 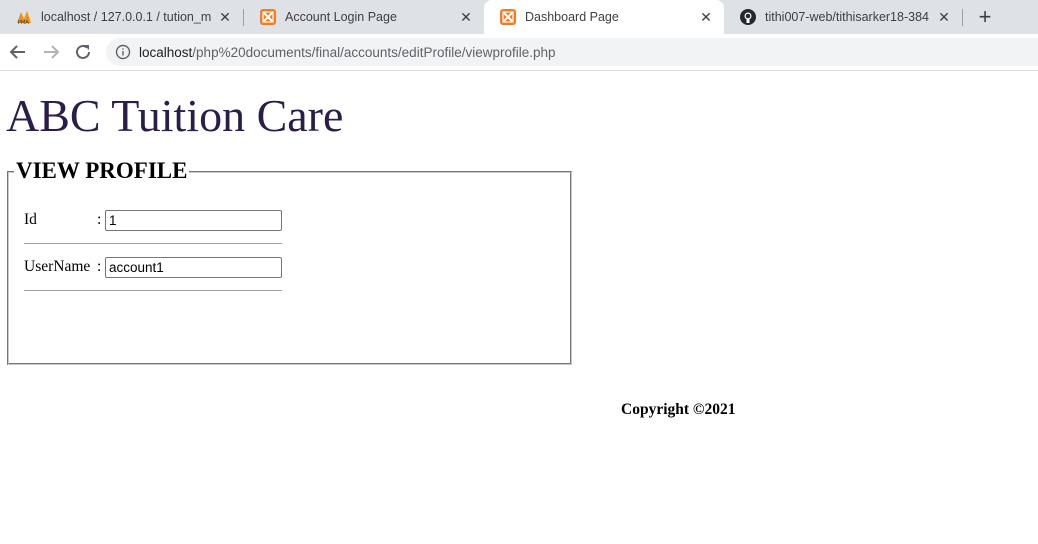 I want to click on tab-account-login: Account Login Page ✕, so click(x=364, y=17).